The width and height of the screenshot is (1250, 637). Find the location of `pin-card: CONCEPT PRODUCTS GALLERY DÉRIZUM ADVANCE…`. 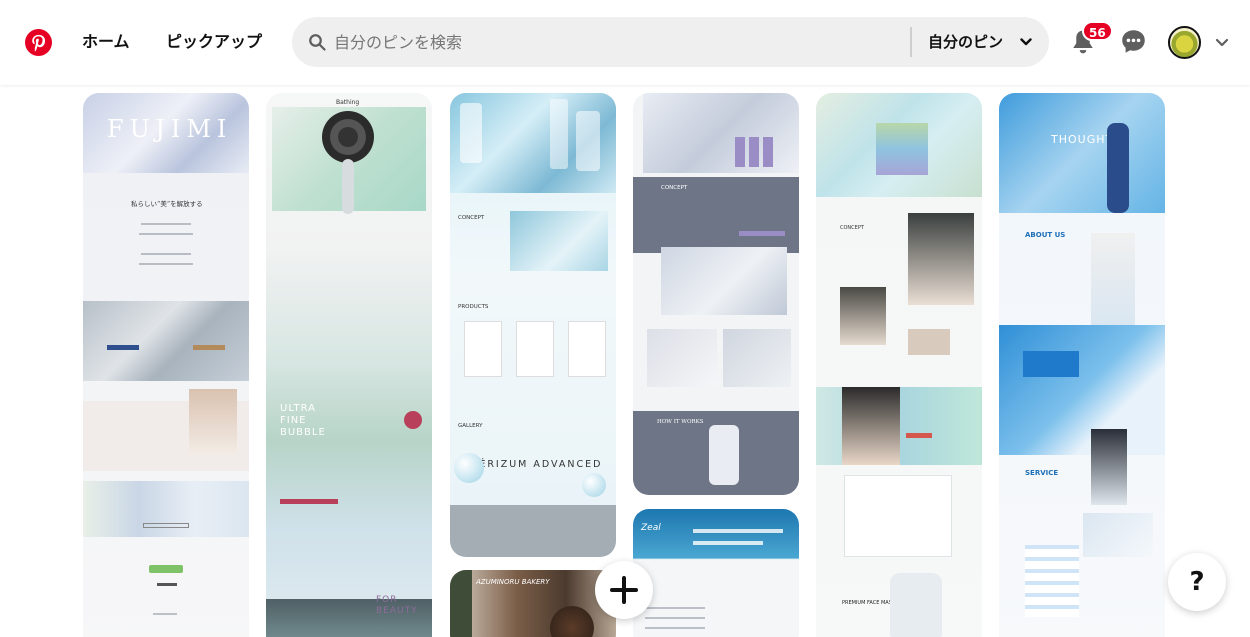

pin-card: CONCEPT PRODUCTS GALLERY DÉRIZUM ADVANCE… is located at coordinates (533, 325).